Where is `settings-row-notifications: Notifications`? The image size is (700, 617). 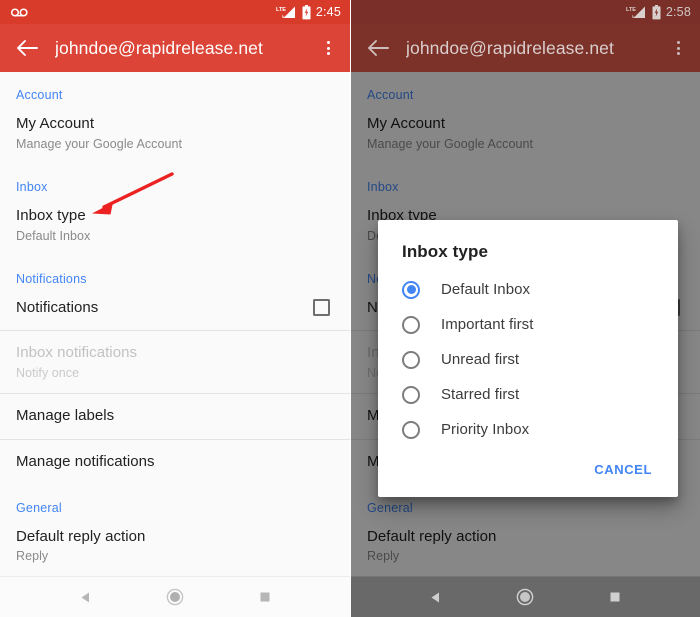
settings-row-notifications: Notifications is located at coordinates (175, 308).